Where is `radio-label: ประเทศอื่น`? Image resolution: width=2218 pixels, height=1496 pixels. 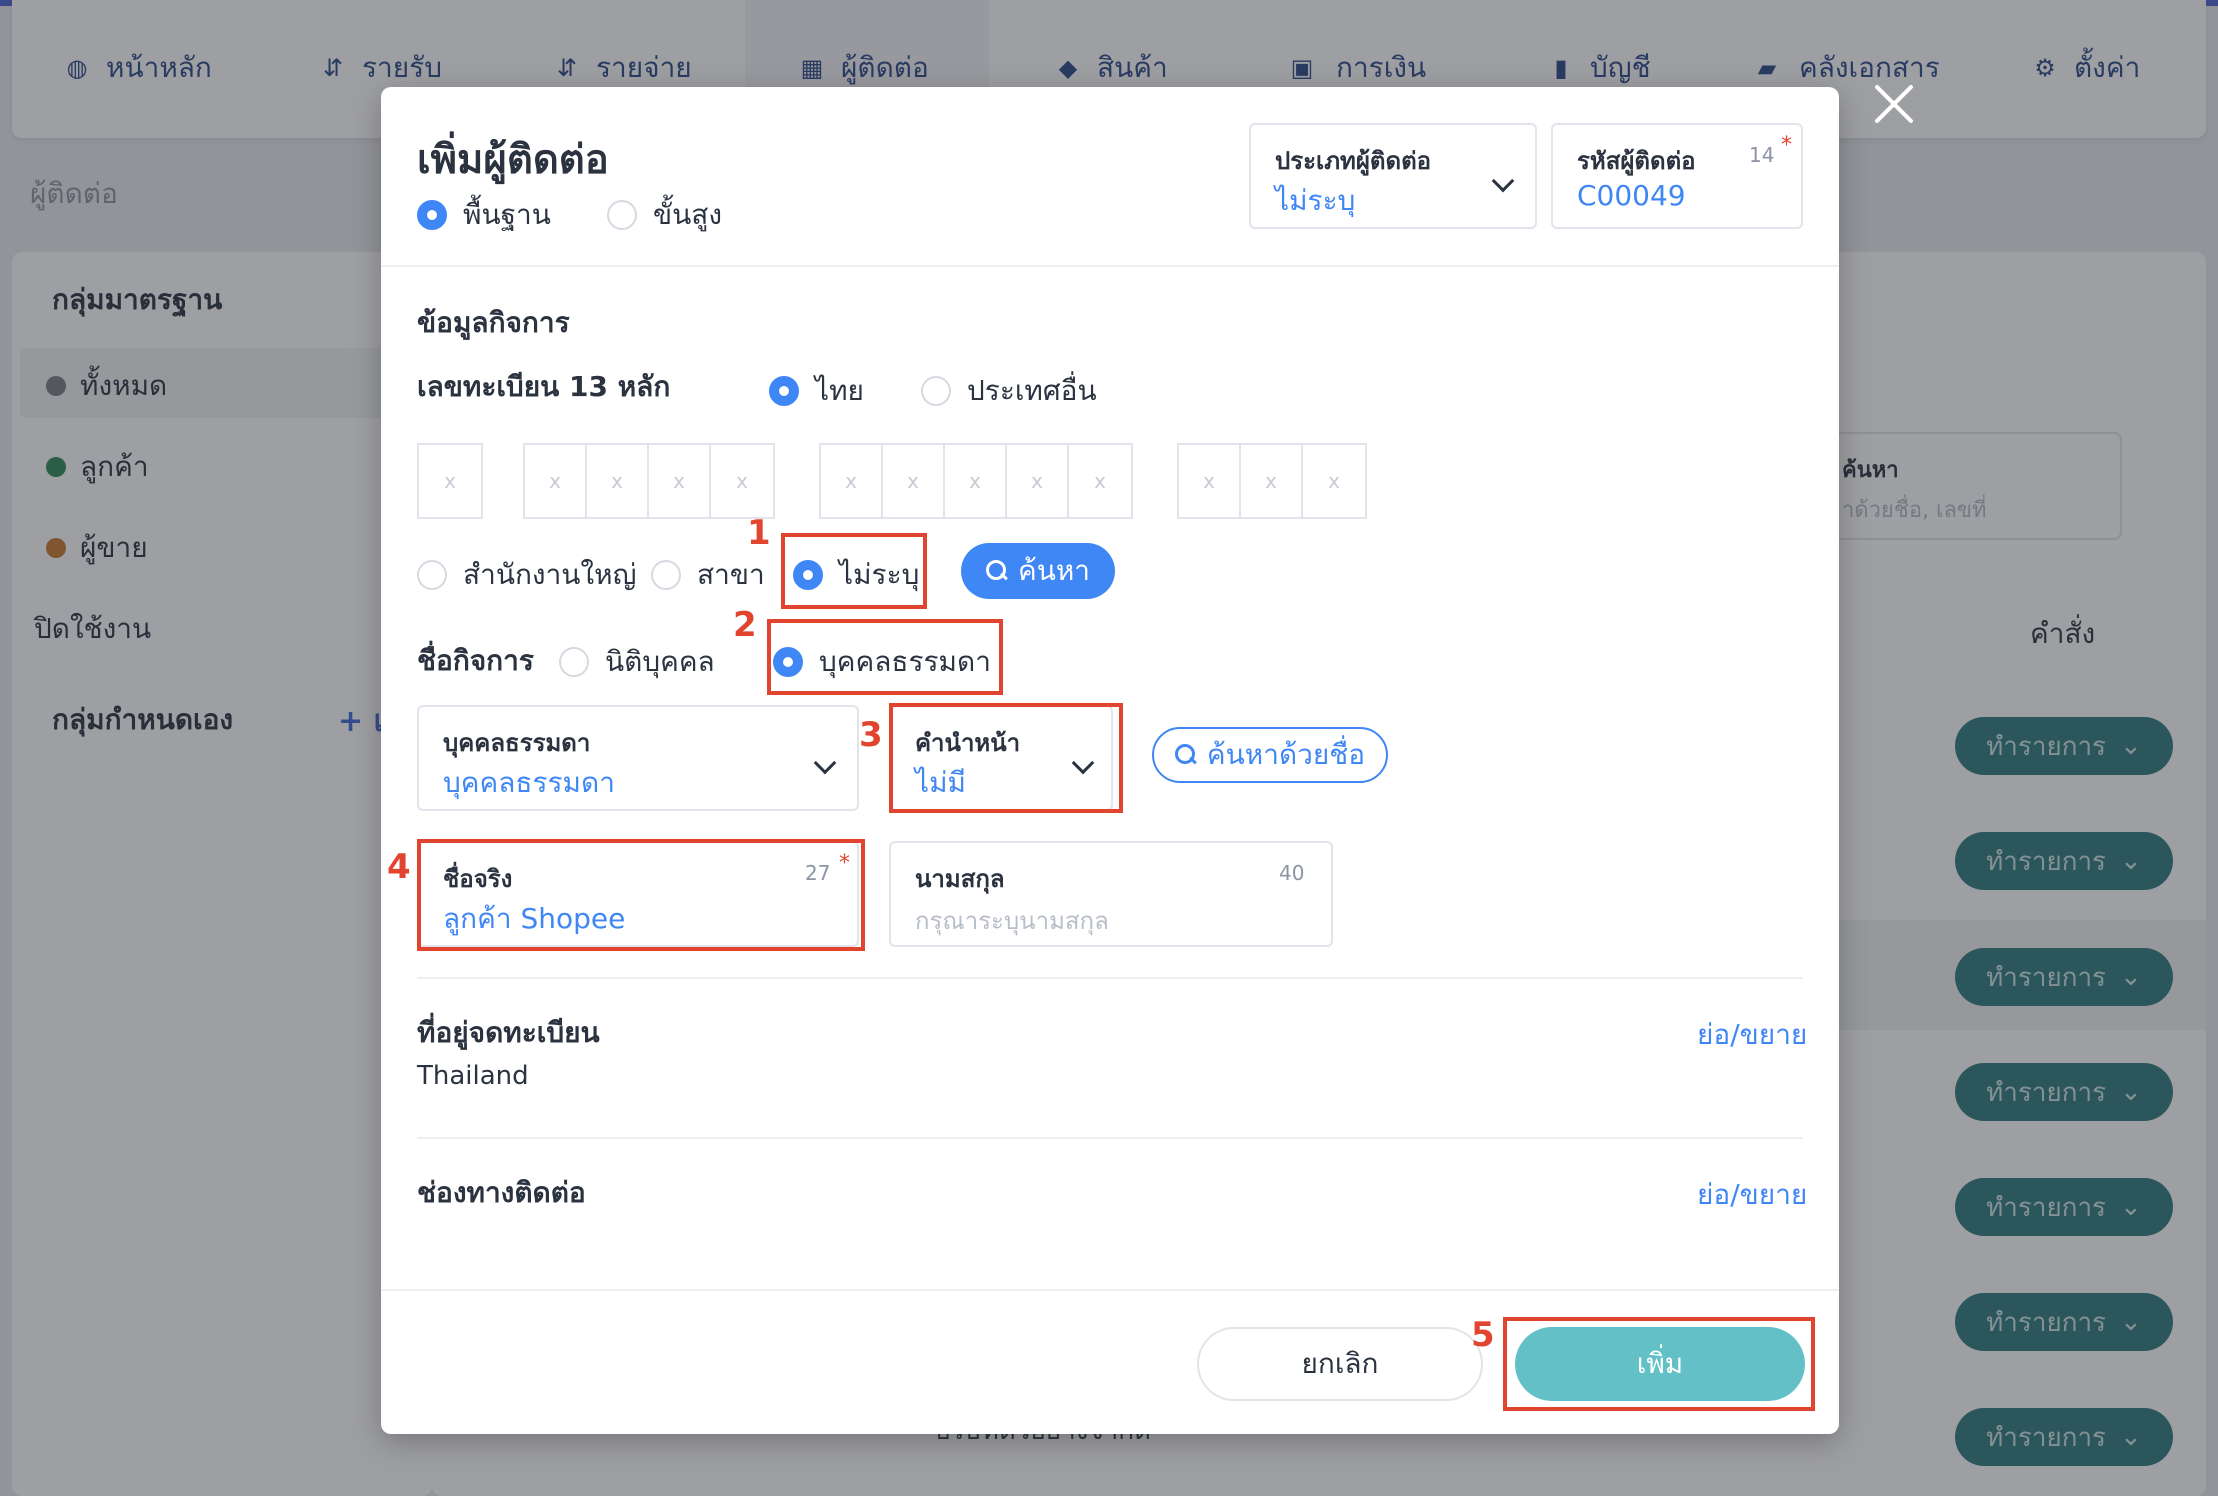
radio-label: ประเทศอื่น is located at coordinates (1032, 390).